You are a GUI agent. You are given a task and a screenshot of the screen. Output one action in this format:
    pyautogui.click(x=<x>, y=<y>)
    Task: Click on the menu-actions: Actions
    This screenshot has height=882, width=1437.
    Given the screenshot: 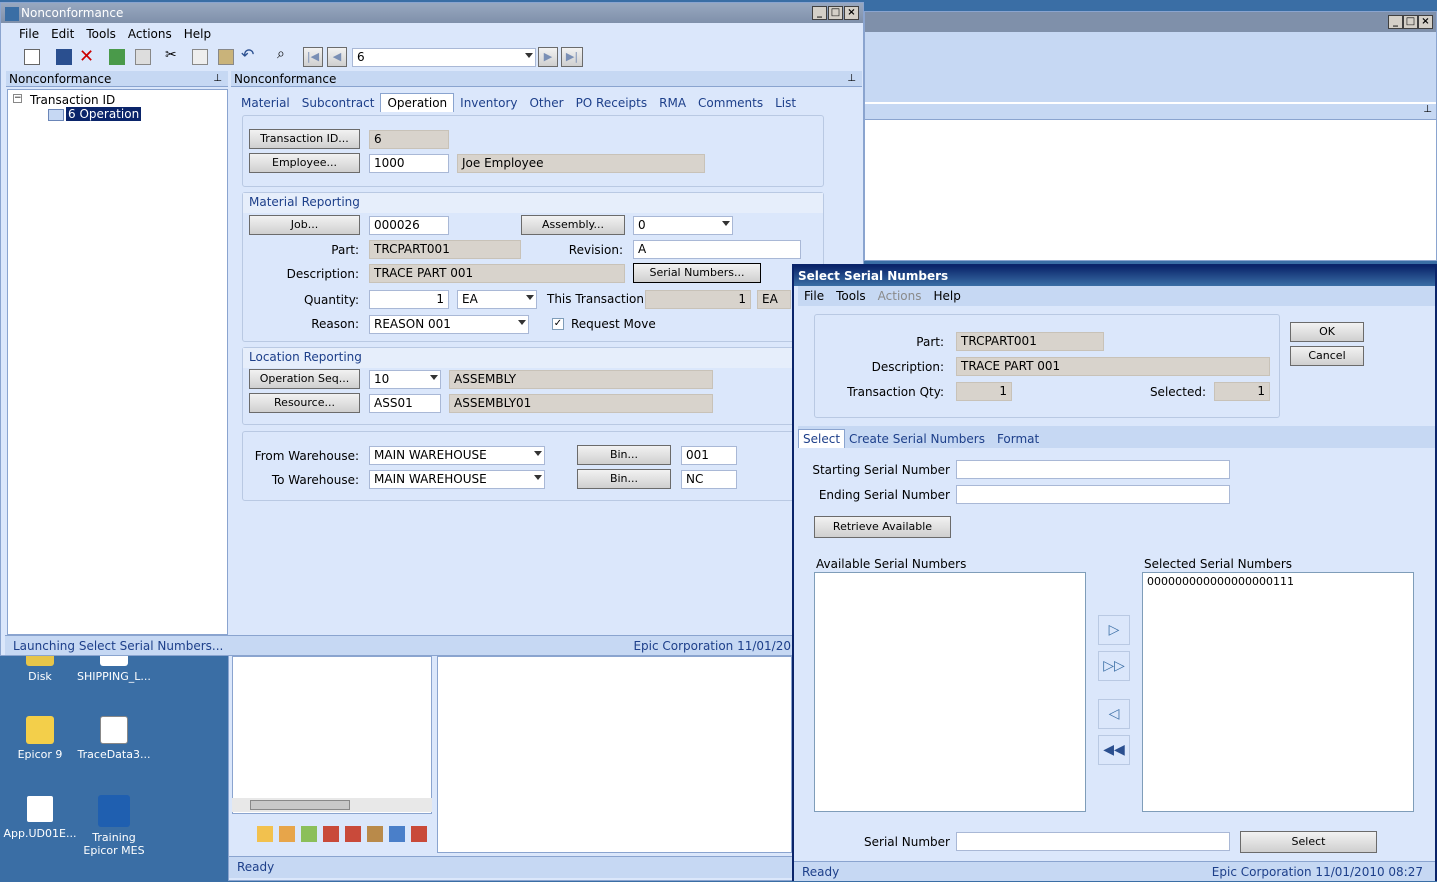 What is the action you would take?
    pyautogui.click(x=150, y=34)
    